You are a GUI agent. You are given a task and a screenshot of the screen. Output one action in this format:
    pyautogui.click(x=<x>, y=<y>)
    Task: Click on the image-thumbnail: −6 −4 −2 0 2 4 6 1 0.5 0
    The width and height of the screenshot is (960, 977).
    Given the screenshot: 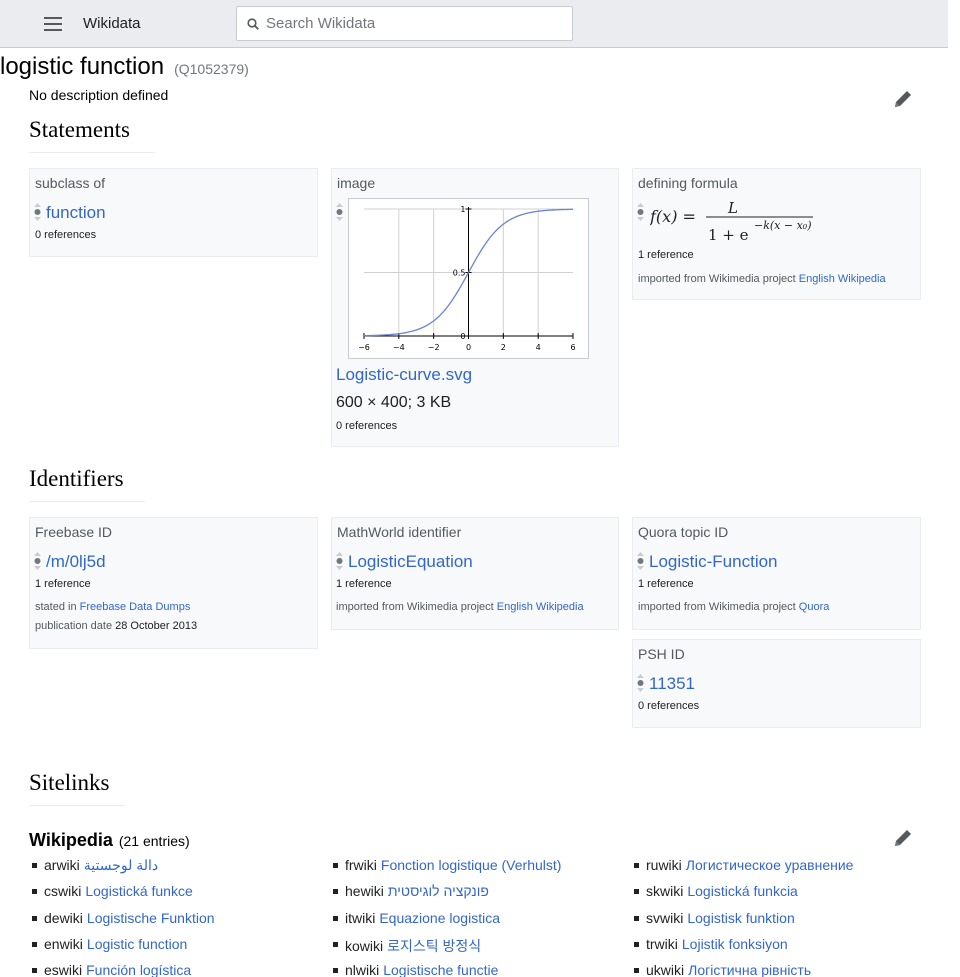 What is the action you would take?
    pyautogui.click(x=468, y=278)
    